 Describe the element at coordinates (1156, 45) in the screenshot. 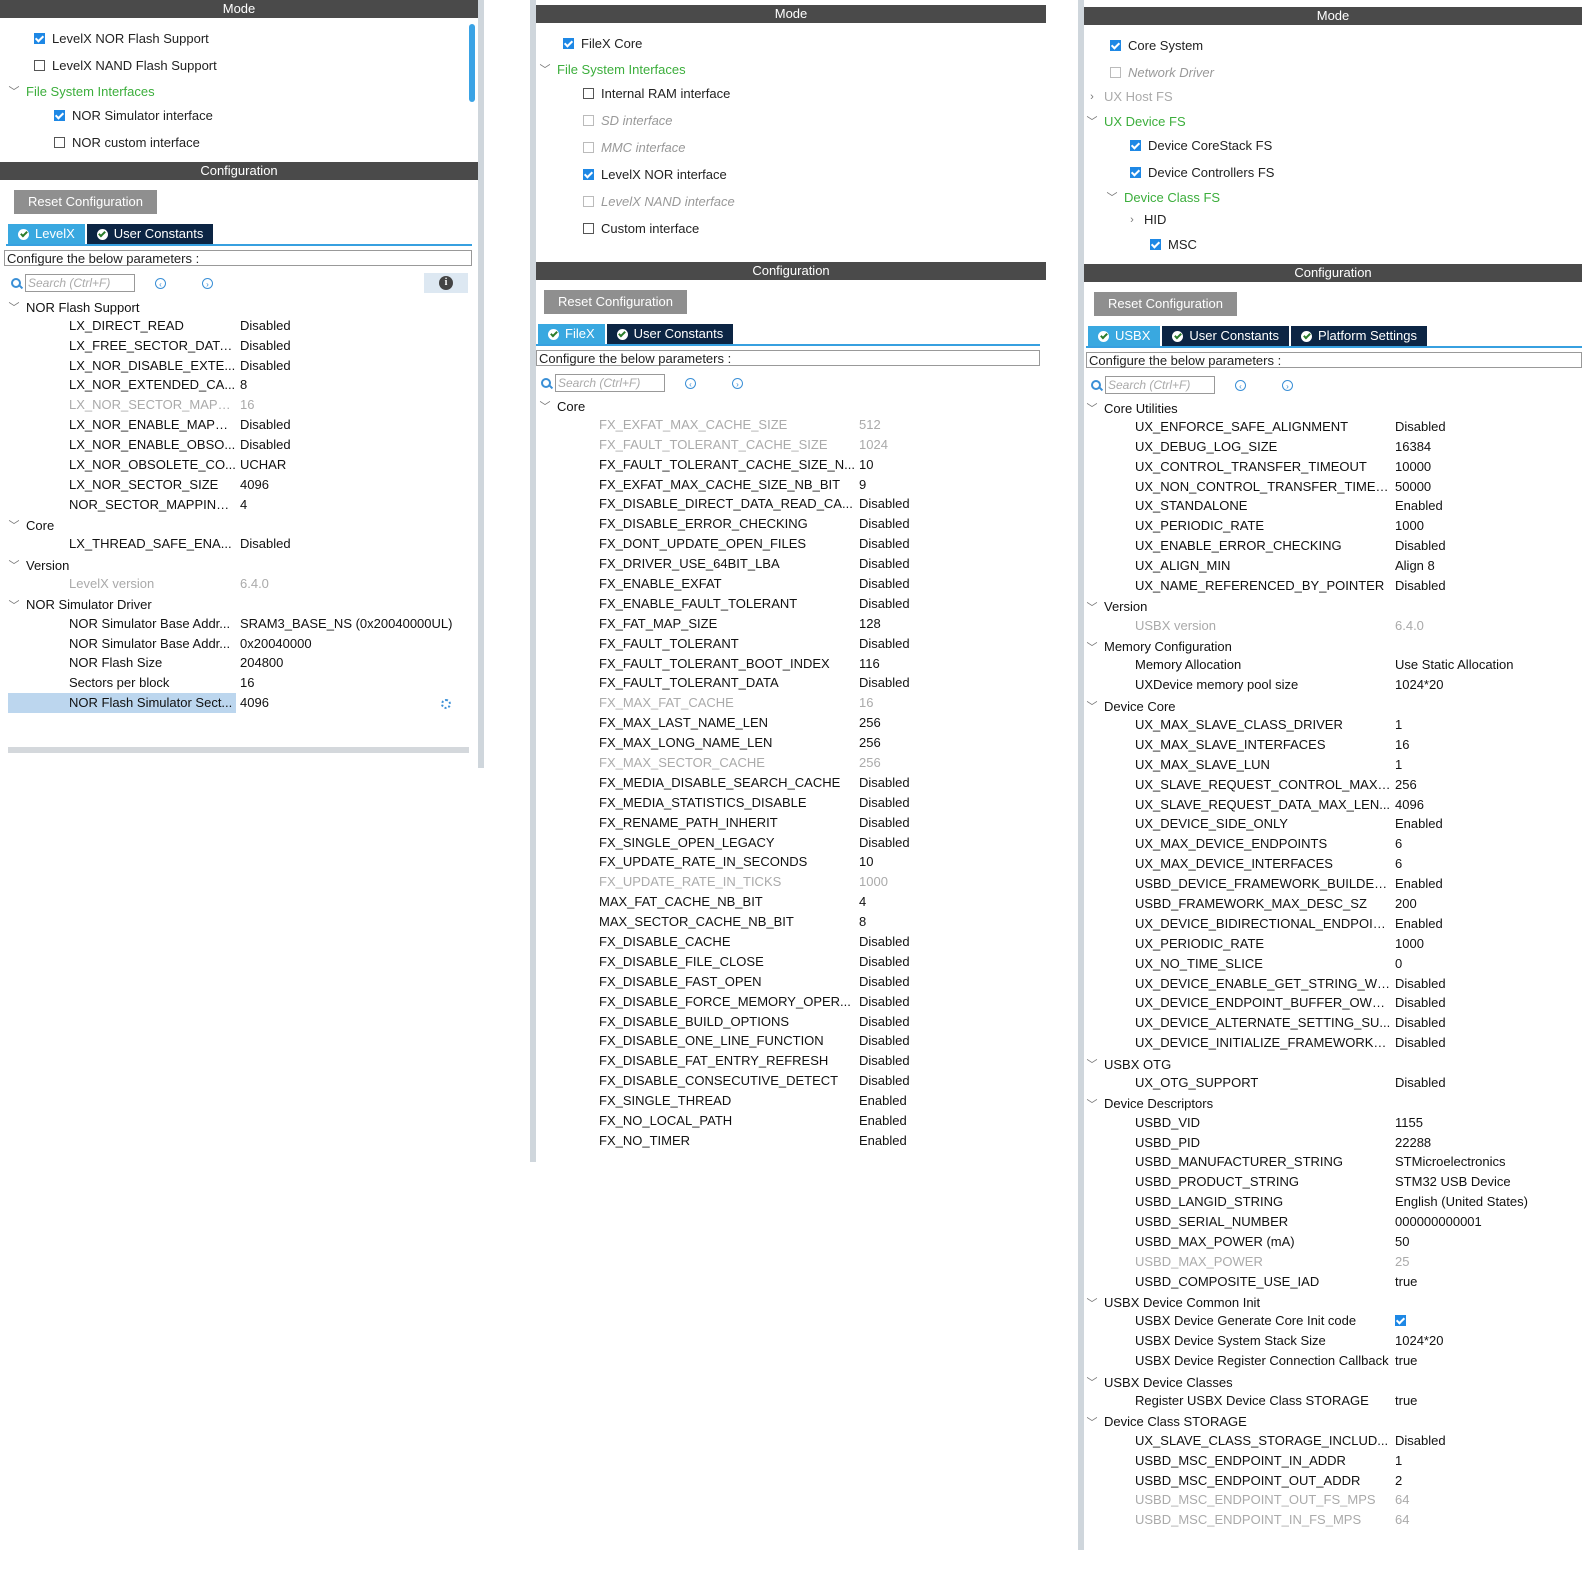

I see `mode-checkbox-core-system: Core System` at that location.